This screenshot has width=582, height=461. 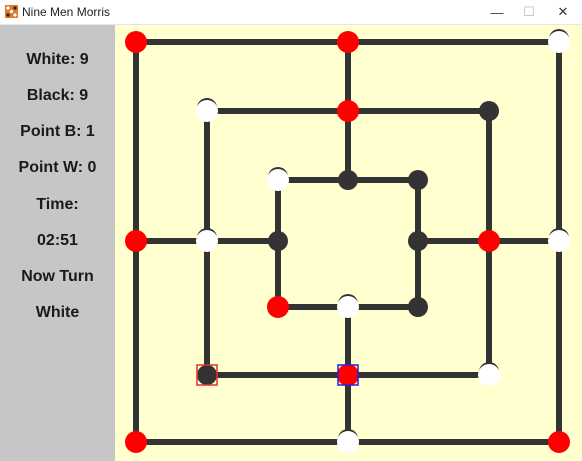 What do you see at coordinates (57, 59) in the screenshot?
I see `white-count: White: 9` at bounding box center [57, 59].